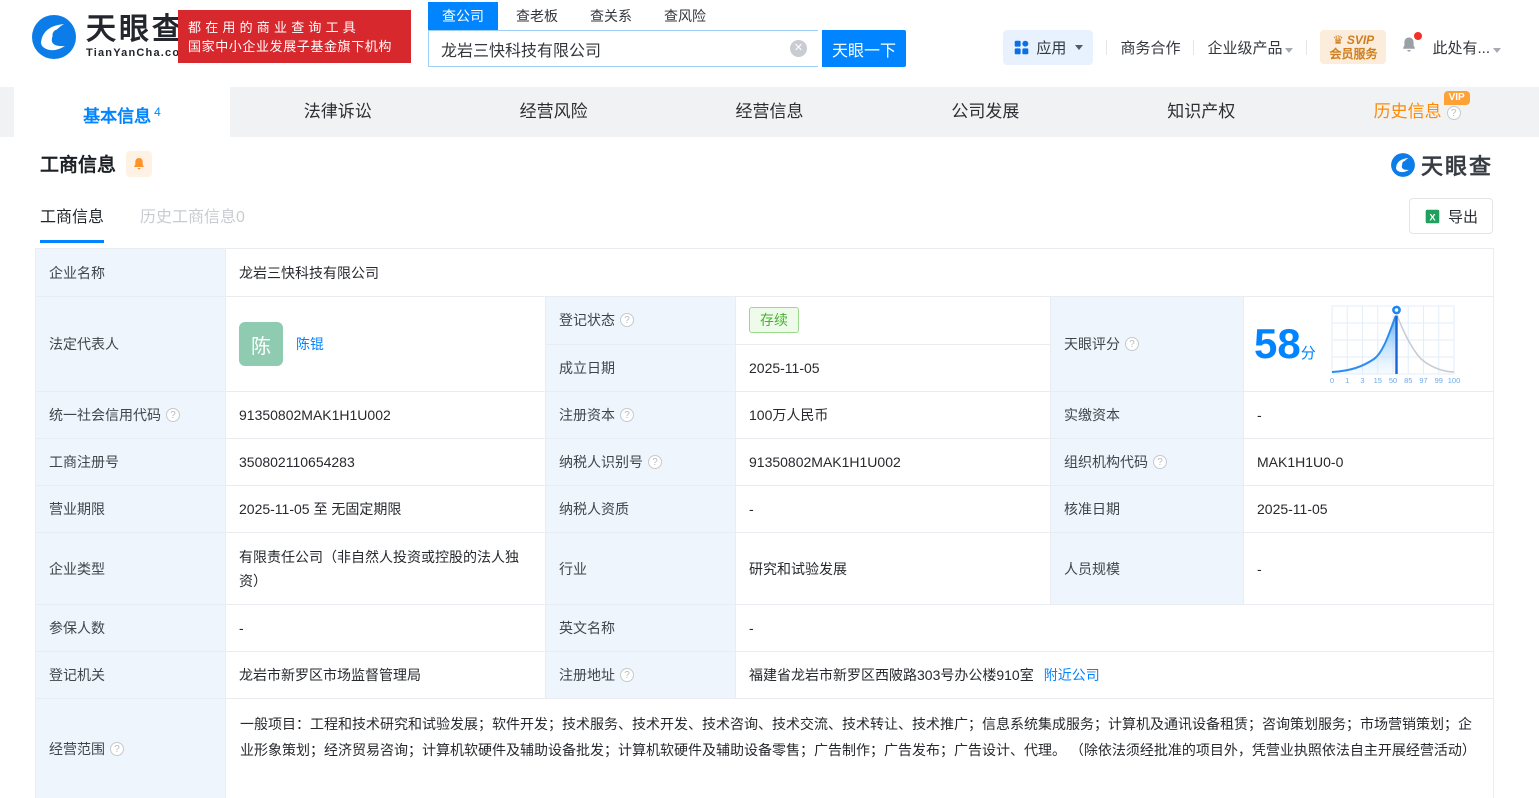 Image resolution: width=1539 pixels, height=798 pixels. I want to click on company-name-label: 企业名称, so click(131, 273).